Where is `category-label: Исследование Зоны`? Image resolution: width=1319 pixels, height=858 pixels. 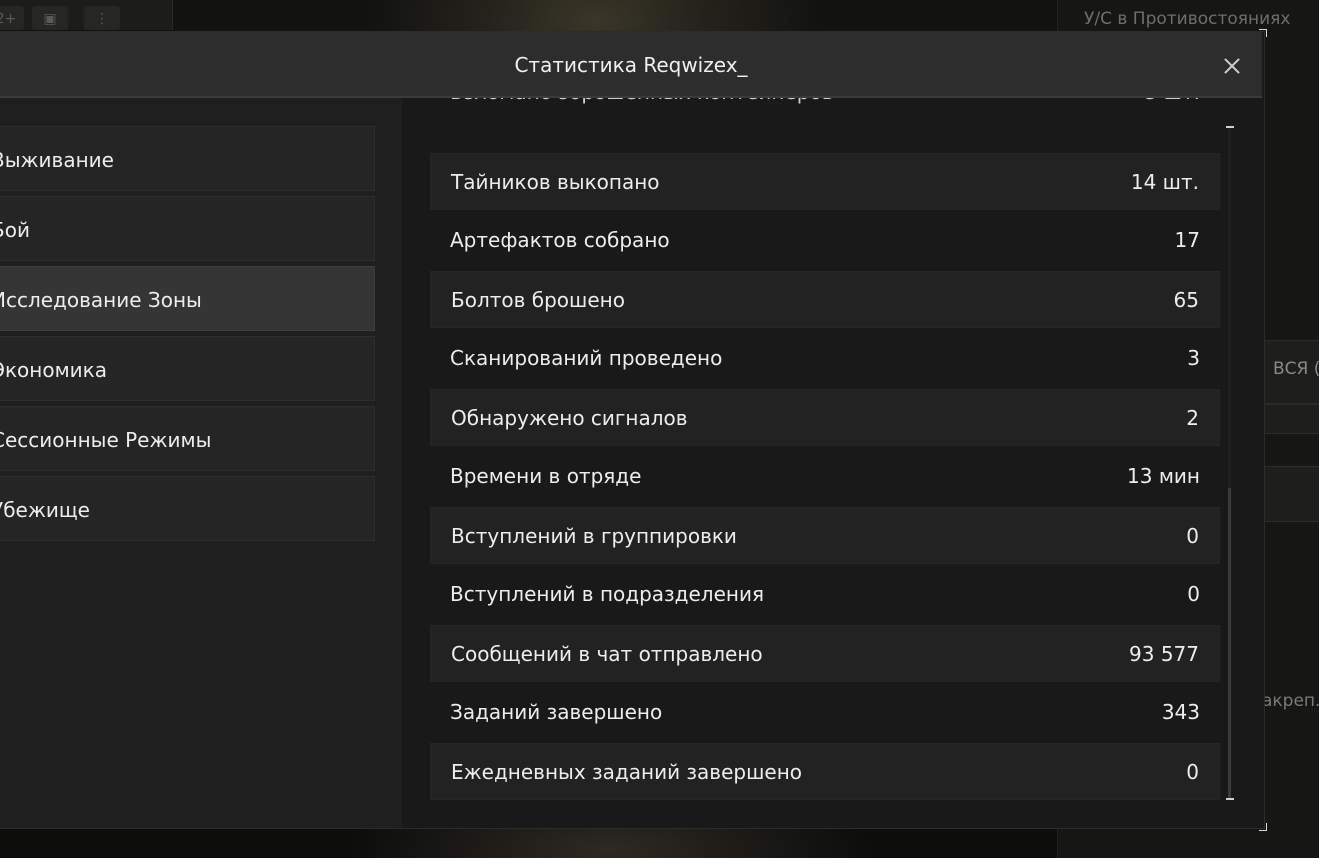 category-label: Исследование Зоны is located at coordinates (101, 300).